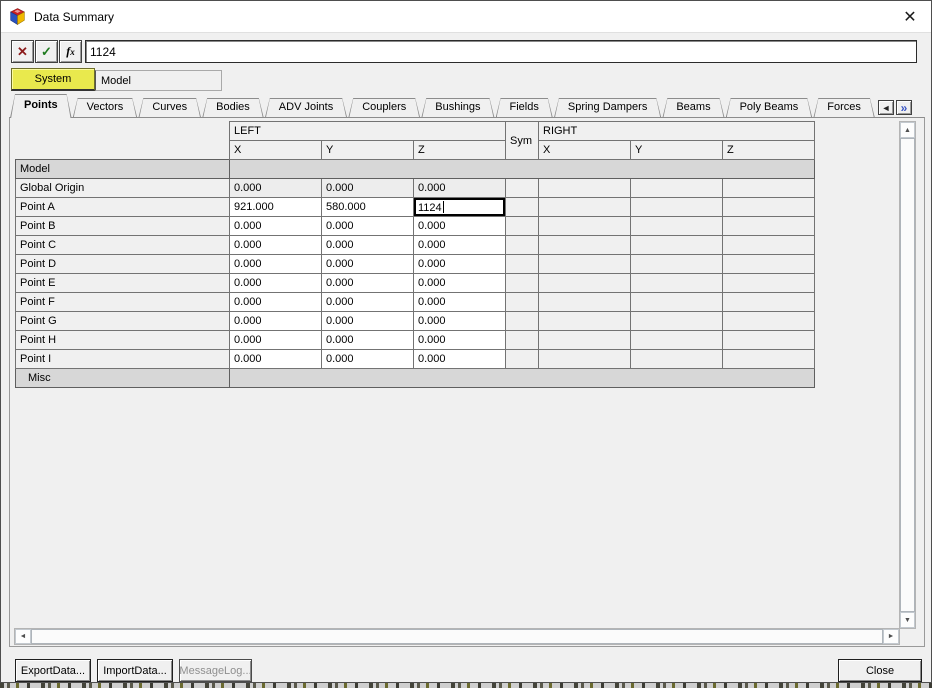 This screenshot has height=688, width=932. Describe the element at coordinates (41, 106) in the screenshot. I see `tab-points: Points` at that location.